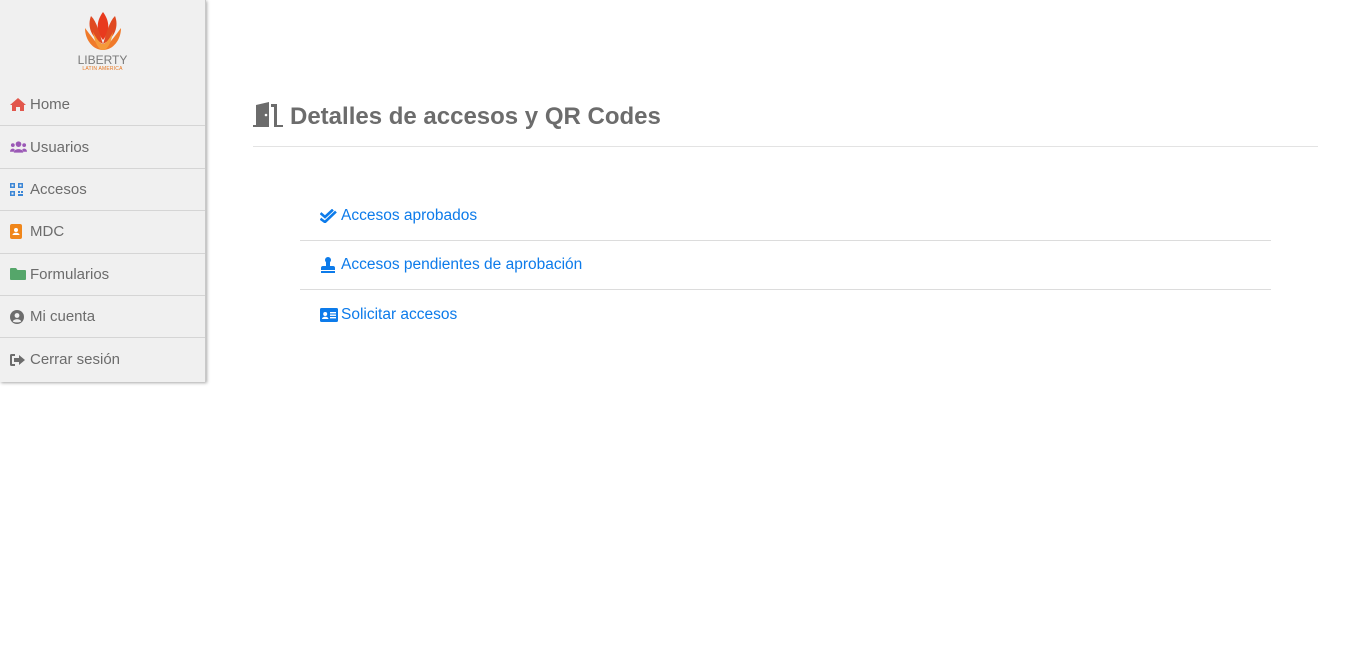  I want to click on sidebar-item-cerrar-sesion: Cerrar sesión, so click(102, 359).